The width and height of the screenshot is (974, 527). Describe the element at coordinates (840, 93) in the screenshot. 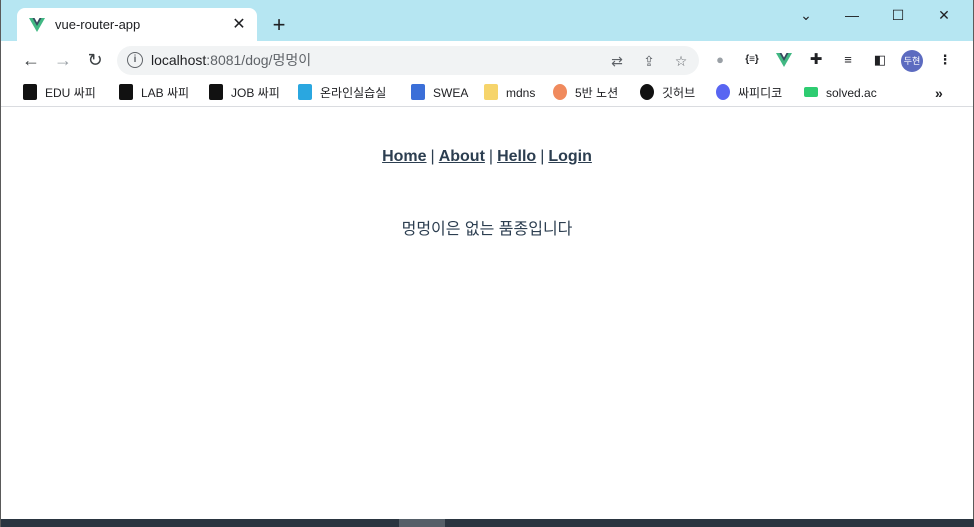

I see `bookmark-solved-ac: solved.ac` at that location.